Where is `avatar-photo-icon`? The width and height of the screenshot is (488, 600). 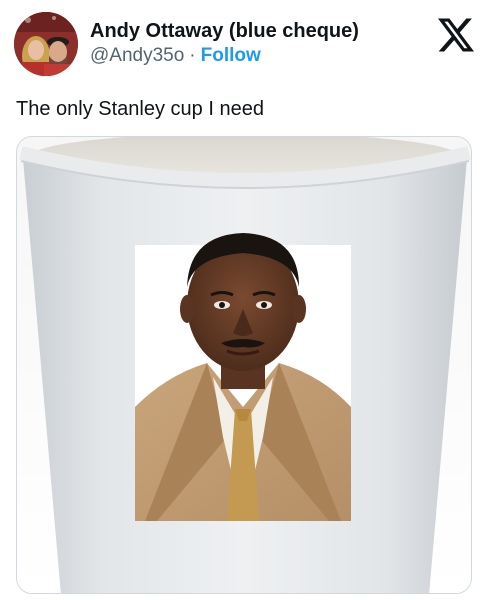 avatar-photo-icon is located at coordinates (46, 44).